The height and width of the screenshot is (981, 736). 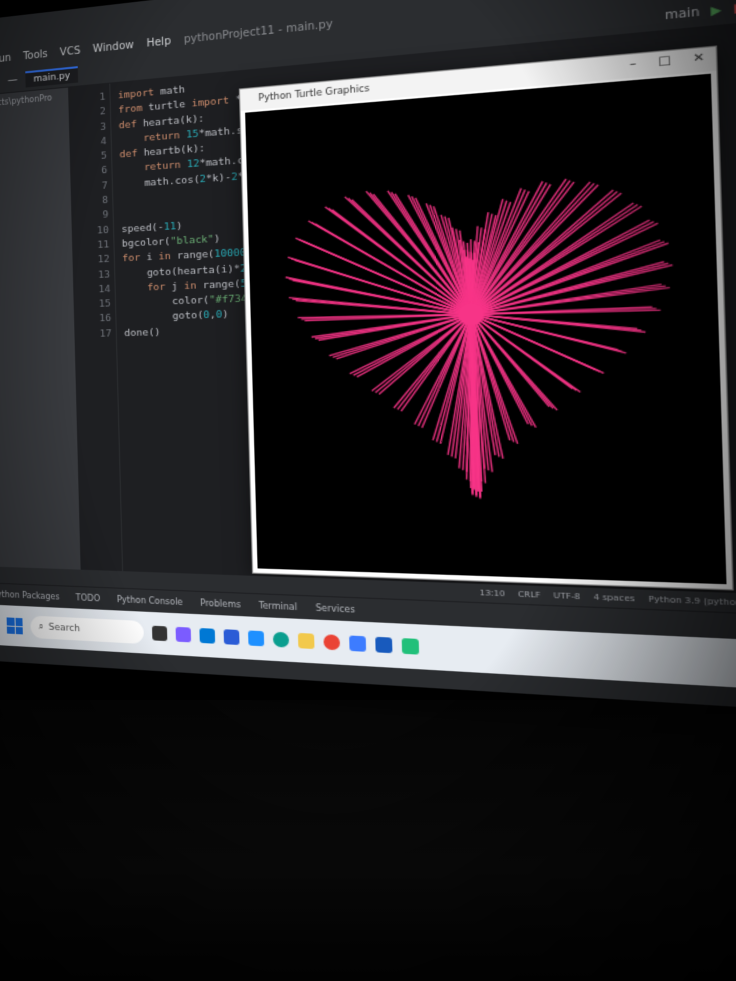 What do you see at coordinates (64, 628) in the screenshot?
I see `search-placeholder: Search` at bounding box center [64, 628].